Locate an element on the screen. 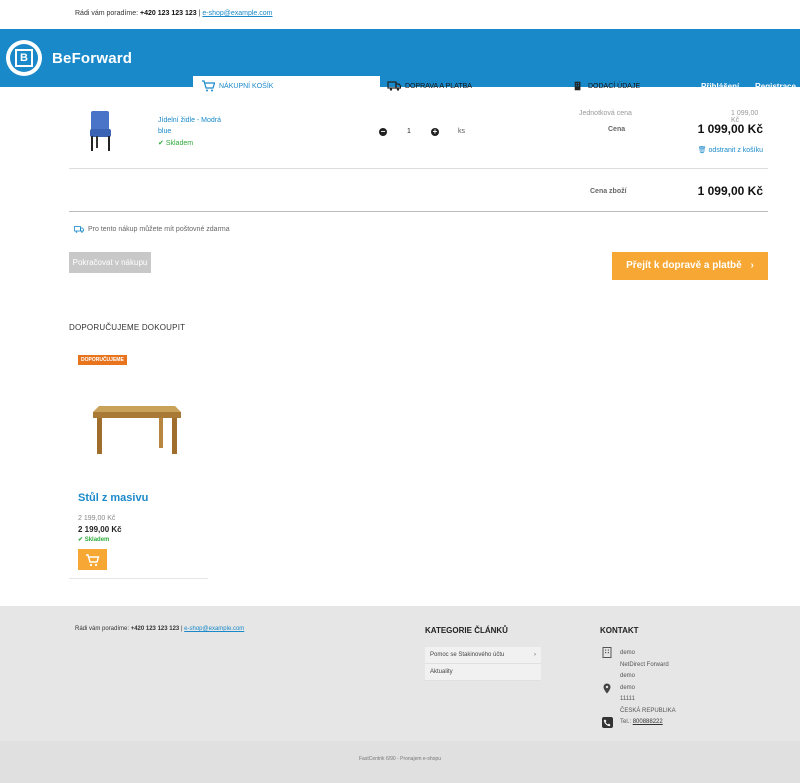 The image size is (800, 783). quantity-increase-button: + is located at coordinates (435, 132).